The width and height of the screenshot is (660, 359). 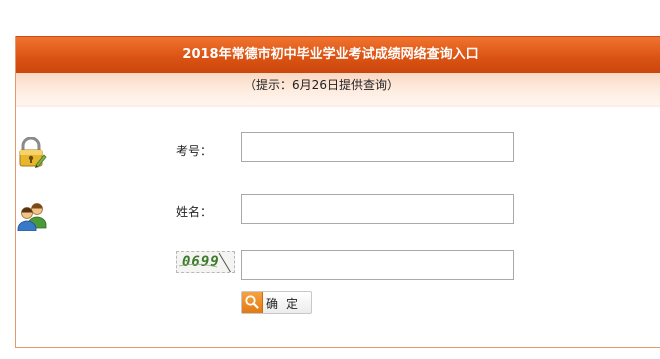 I want to click on magnifier-icon, so click(x=252, y=302).